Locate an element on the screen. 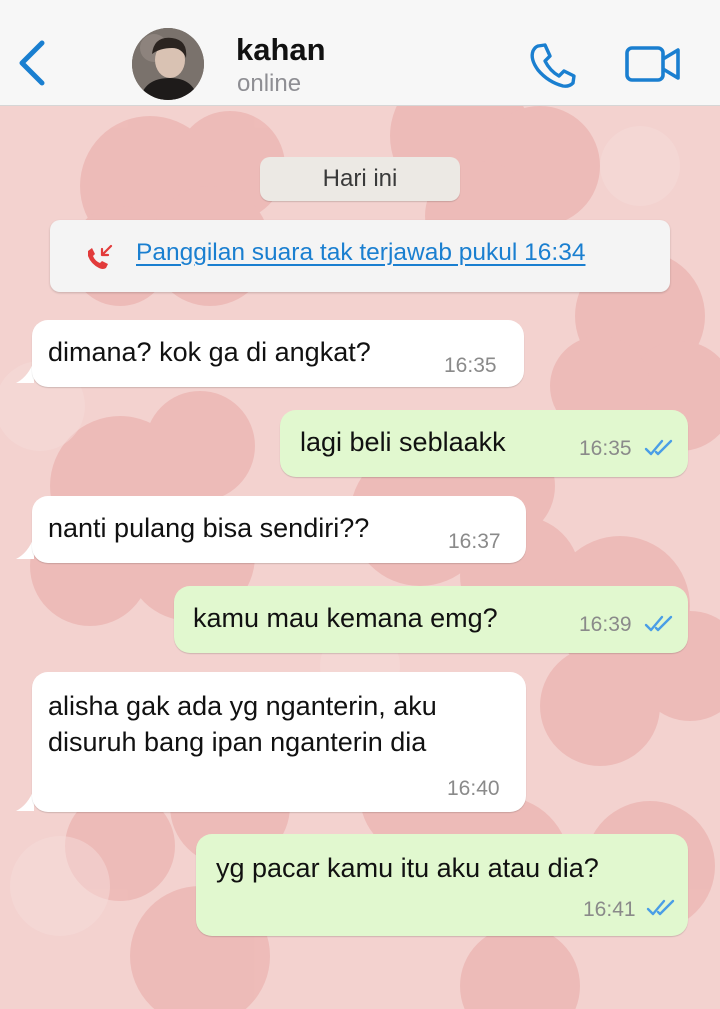 This screenshot has height=1009, width=720. contact-avatar is located at coordinates (168, 64).